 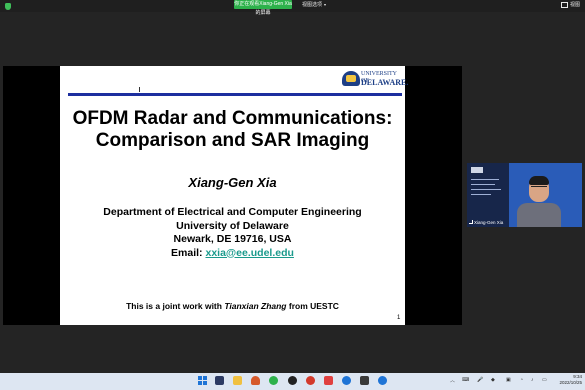 I want to click on view-options-label: 视图选项, so click(x=312, y=5).